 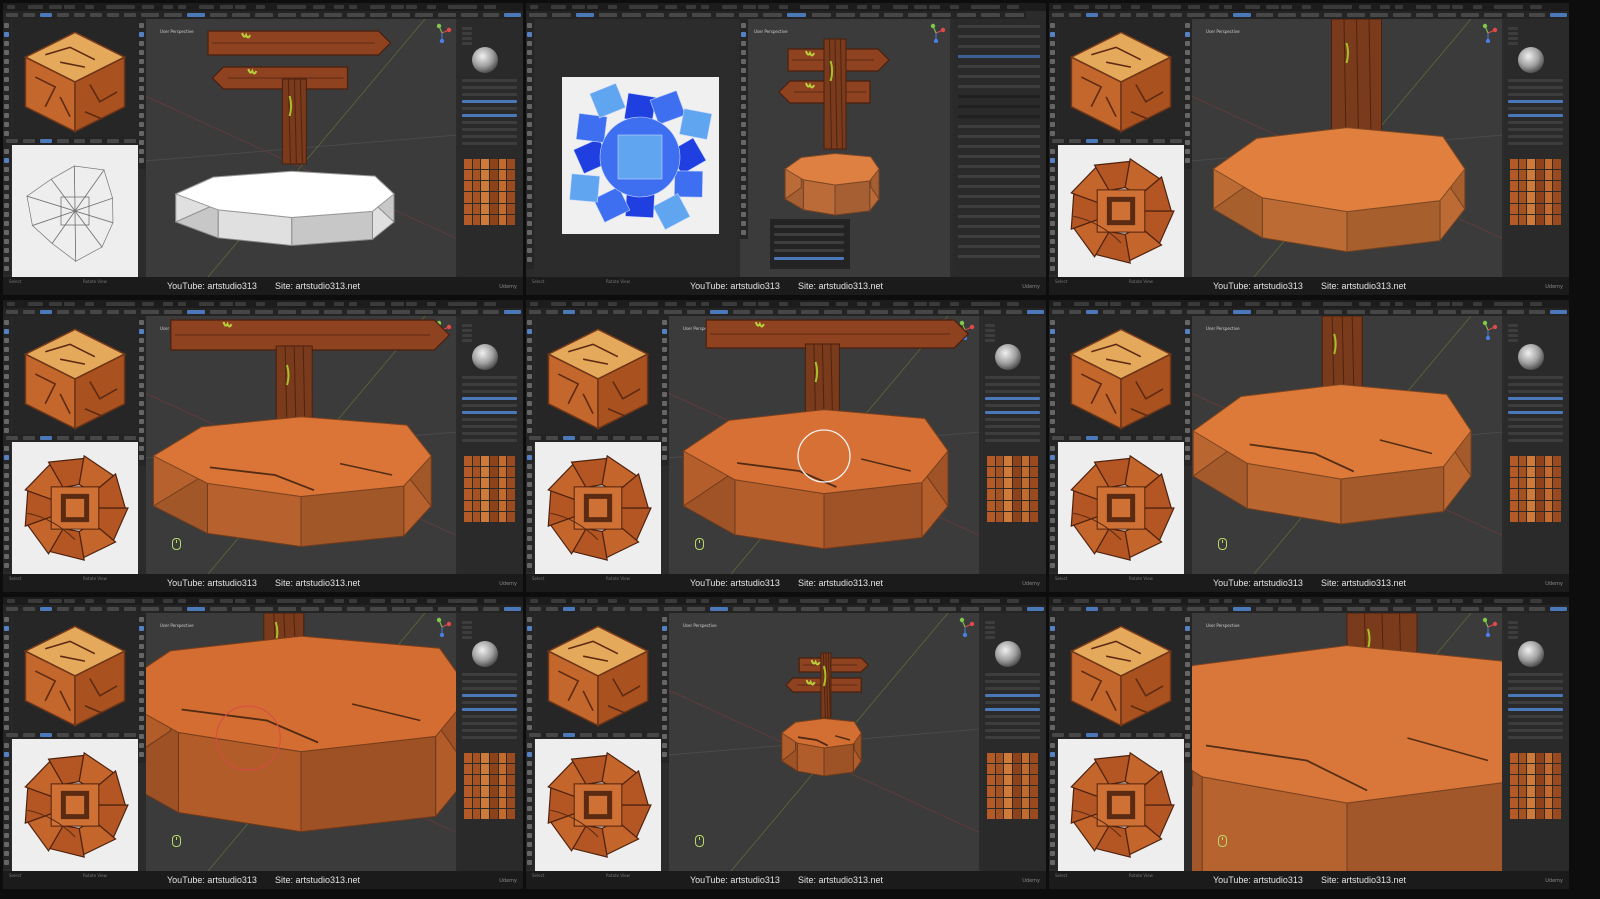 What do you see at coordinates (640, 155) in the screenshot?
I see `uv-sheet` at bounding box center [640, 155].